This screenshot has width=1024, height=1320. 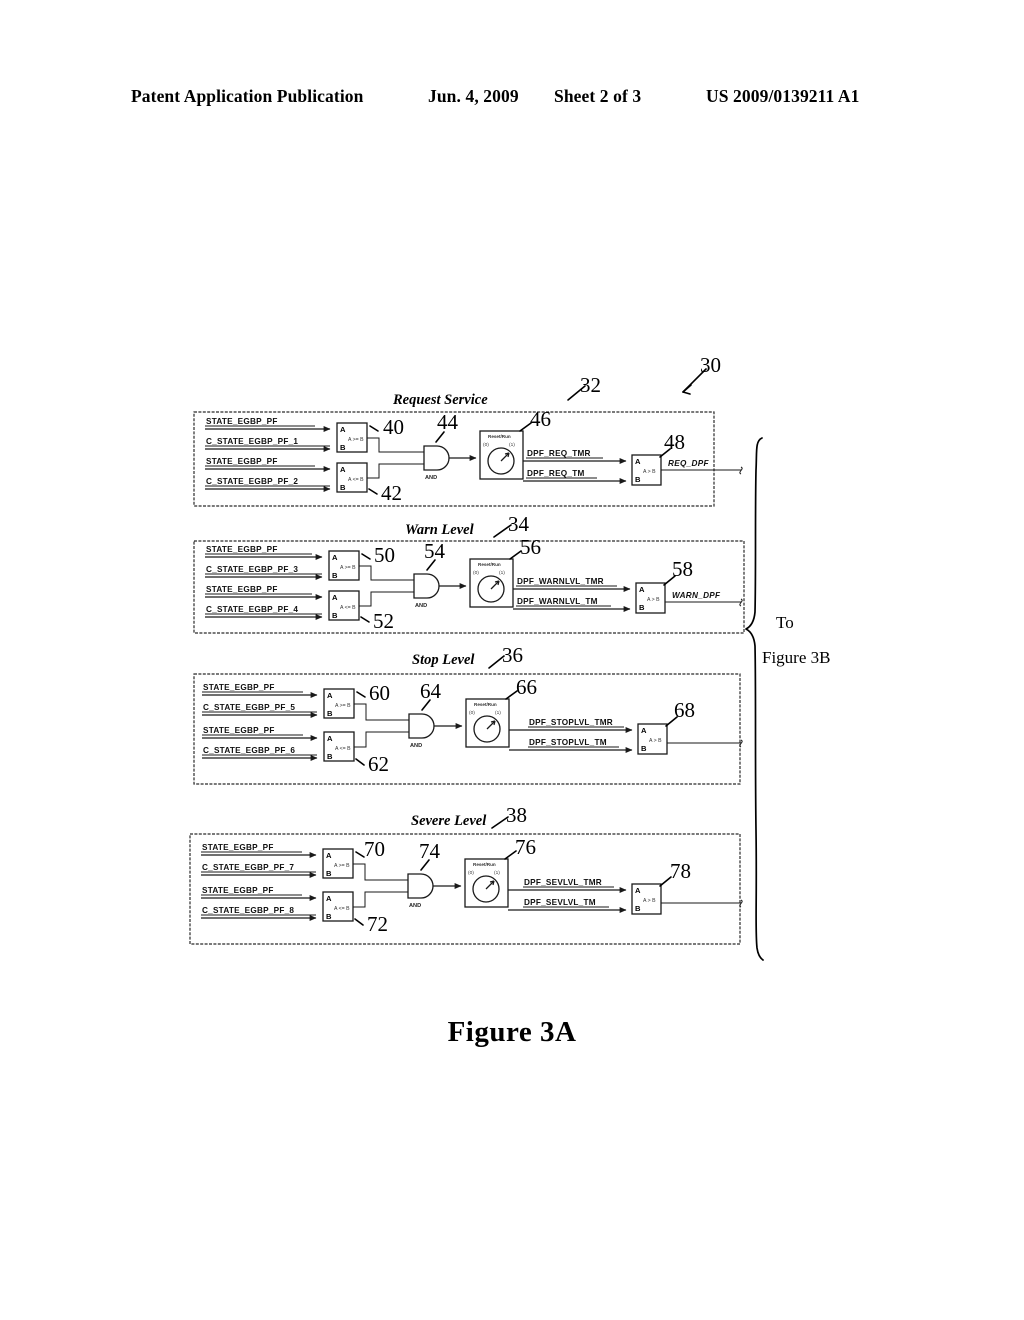 I want to click on port-label-a-42: A, so click(x=343, y=469).